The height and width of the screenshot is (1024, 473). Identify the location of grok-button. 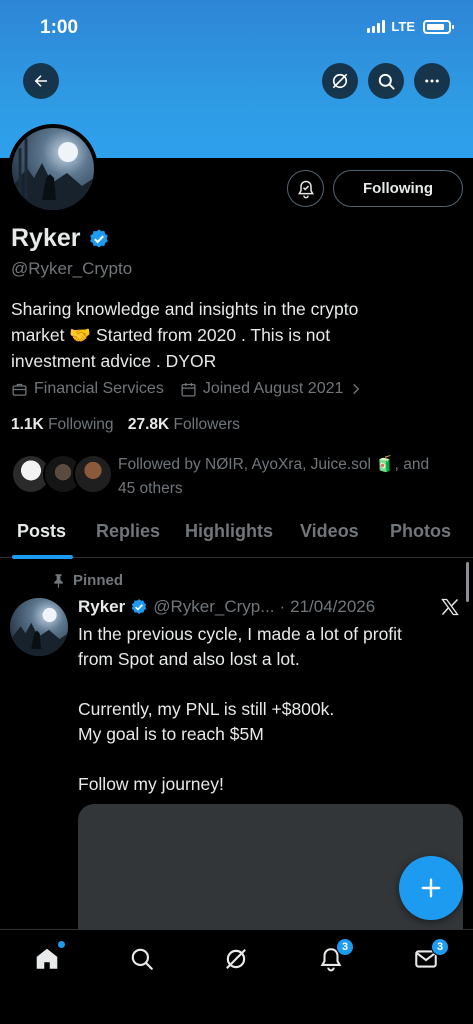
(340, 81).